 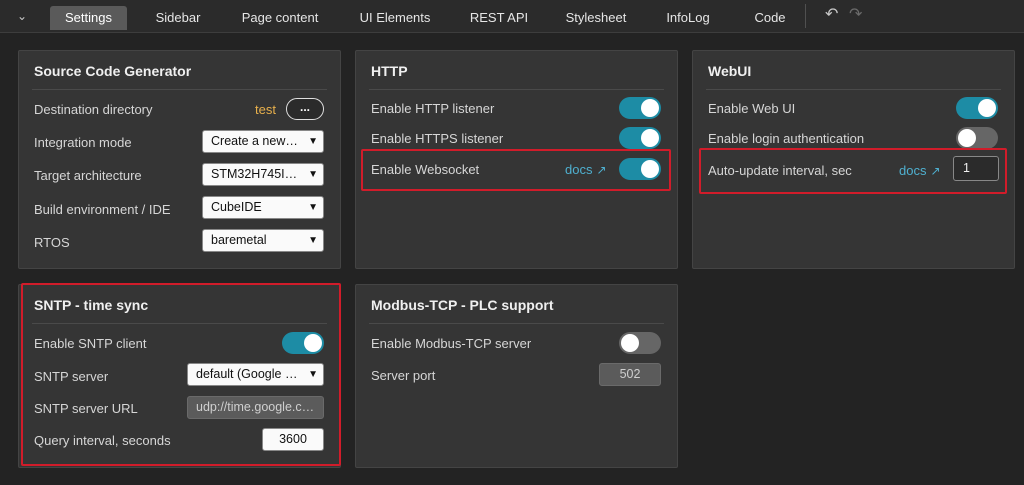 What do you see at coordinates (596, 18) in the screenshot?
I see `tab-stylesheet: Stylesheet` at bounding box center [596, 18].